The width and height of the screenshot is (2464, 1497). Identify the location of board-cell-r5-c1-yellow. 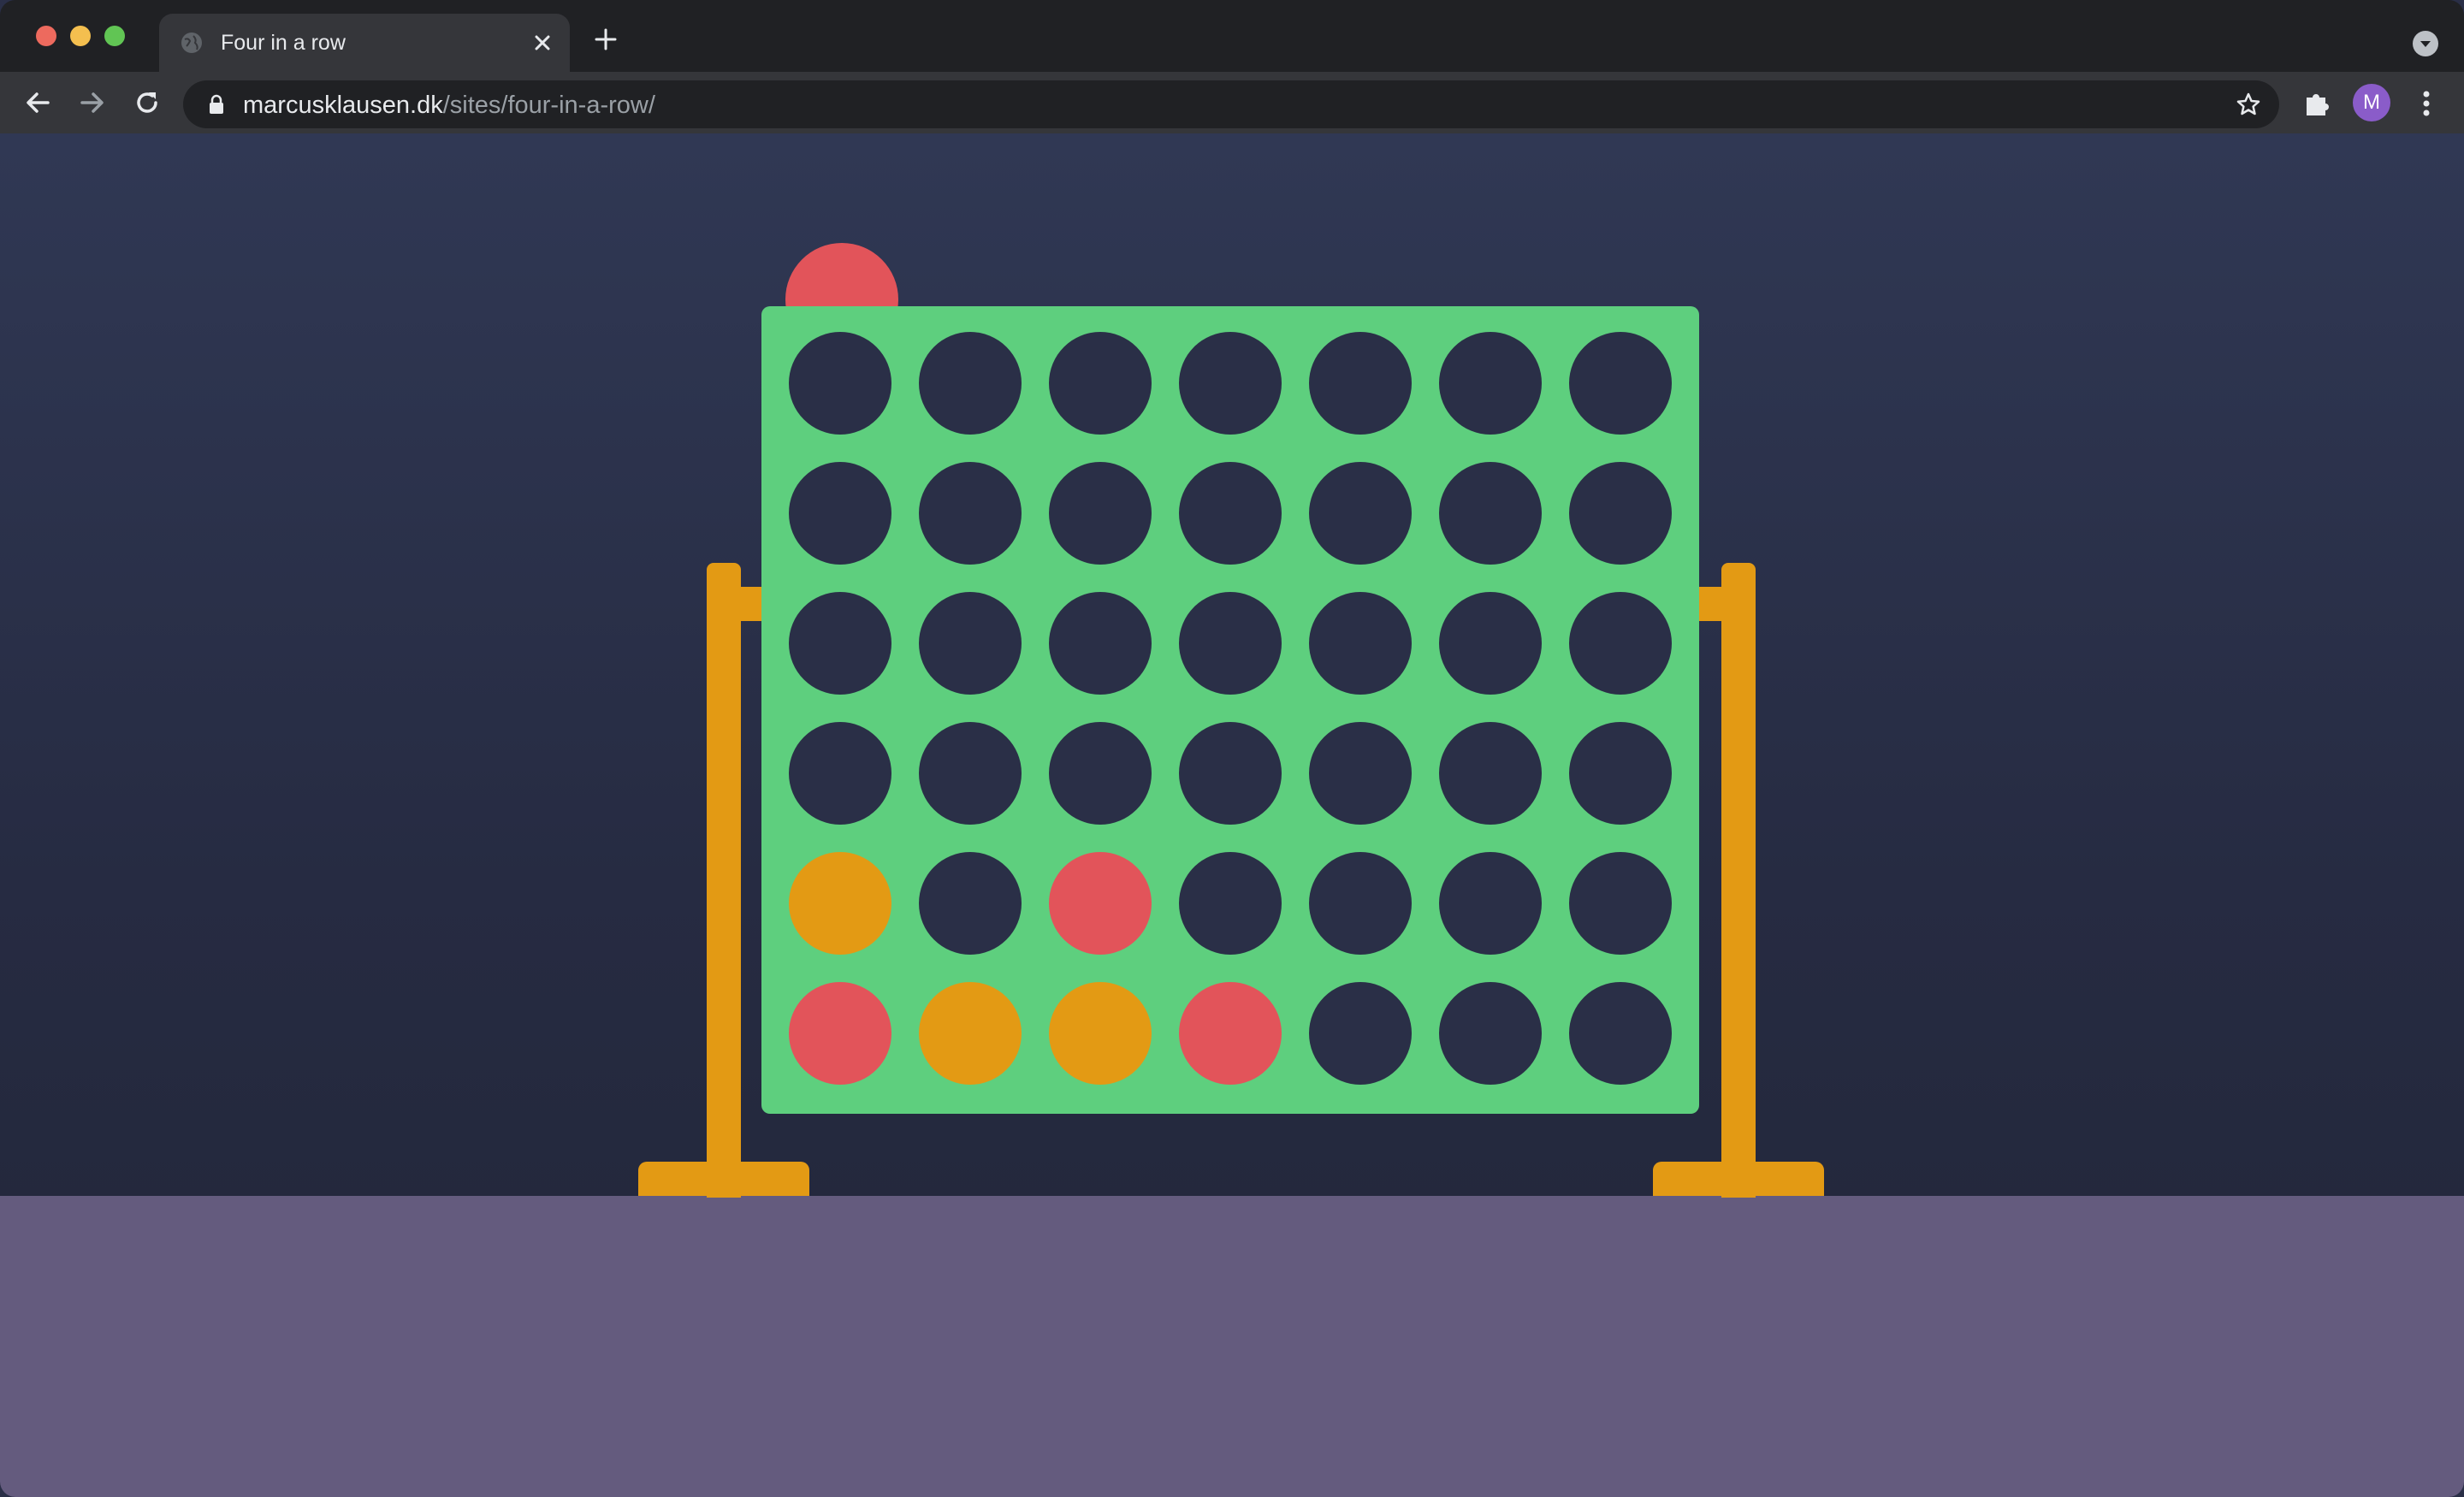
(970, 1033).